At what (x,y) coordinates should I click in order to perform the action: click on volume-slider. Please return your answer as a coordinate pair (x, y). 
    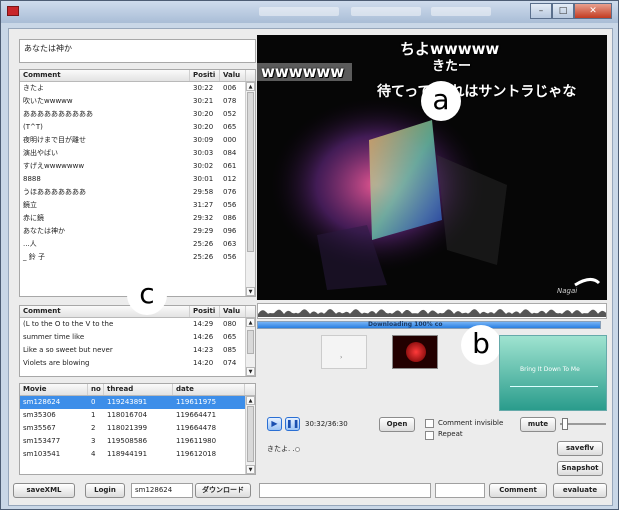
    Looking at the image, I should click on (583, 424).